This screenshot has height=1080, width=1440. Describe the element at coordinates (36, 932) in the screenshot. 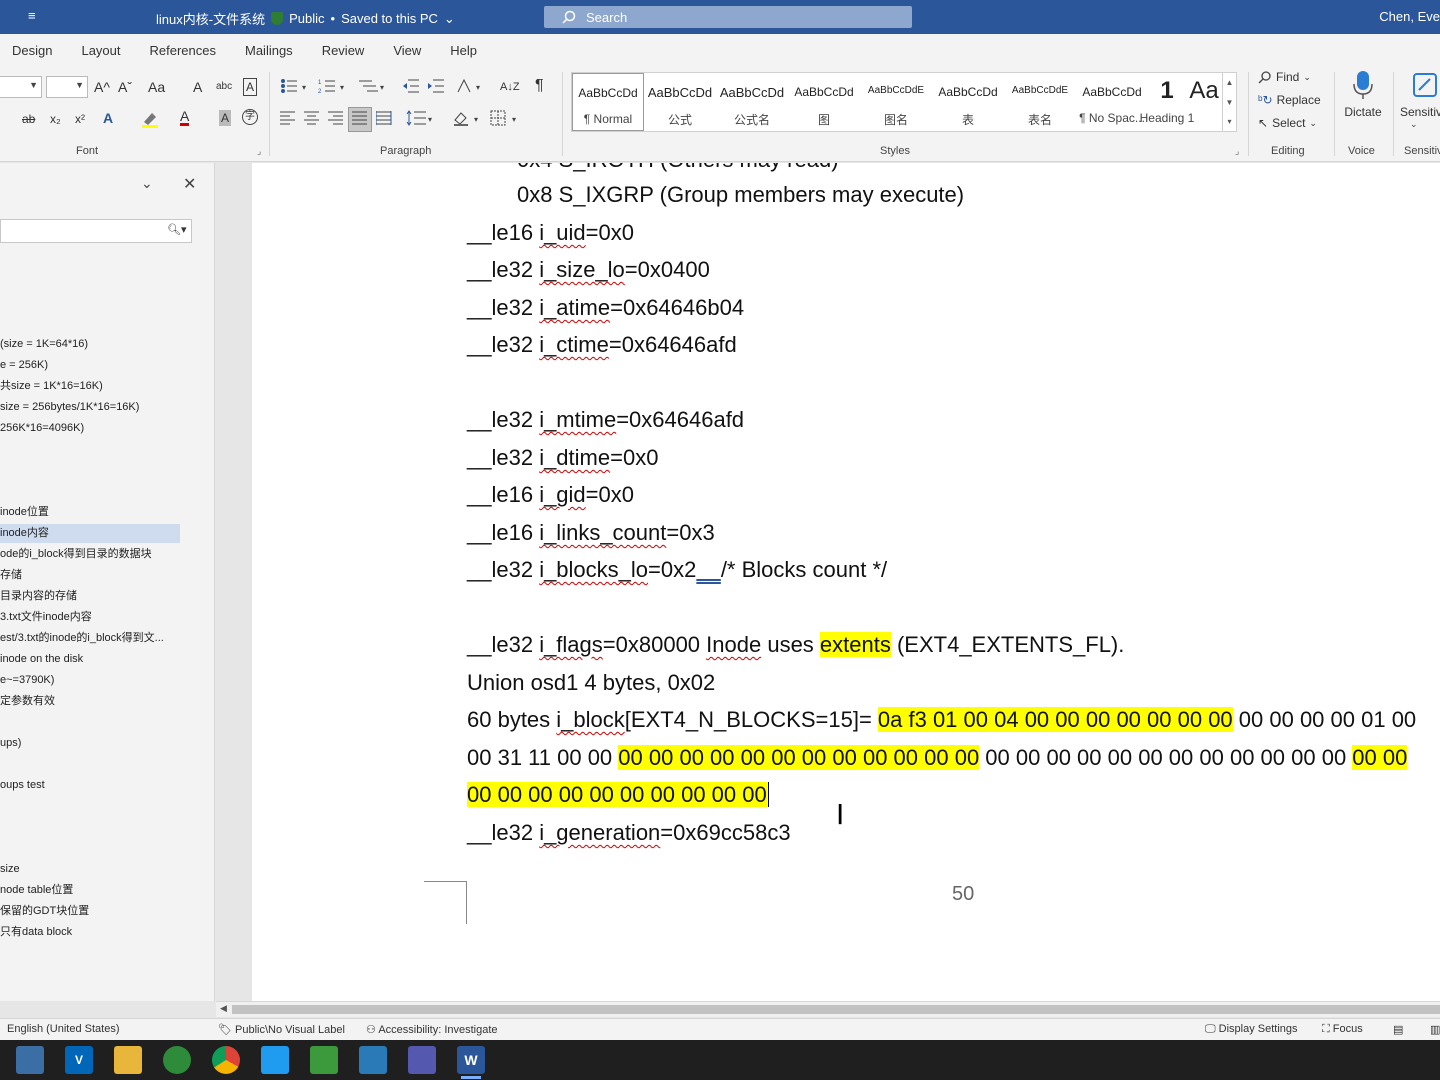

I see `nav-heading: 只有data block` at that location.